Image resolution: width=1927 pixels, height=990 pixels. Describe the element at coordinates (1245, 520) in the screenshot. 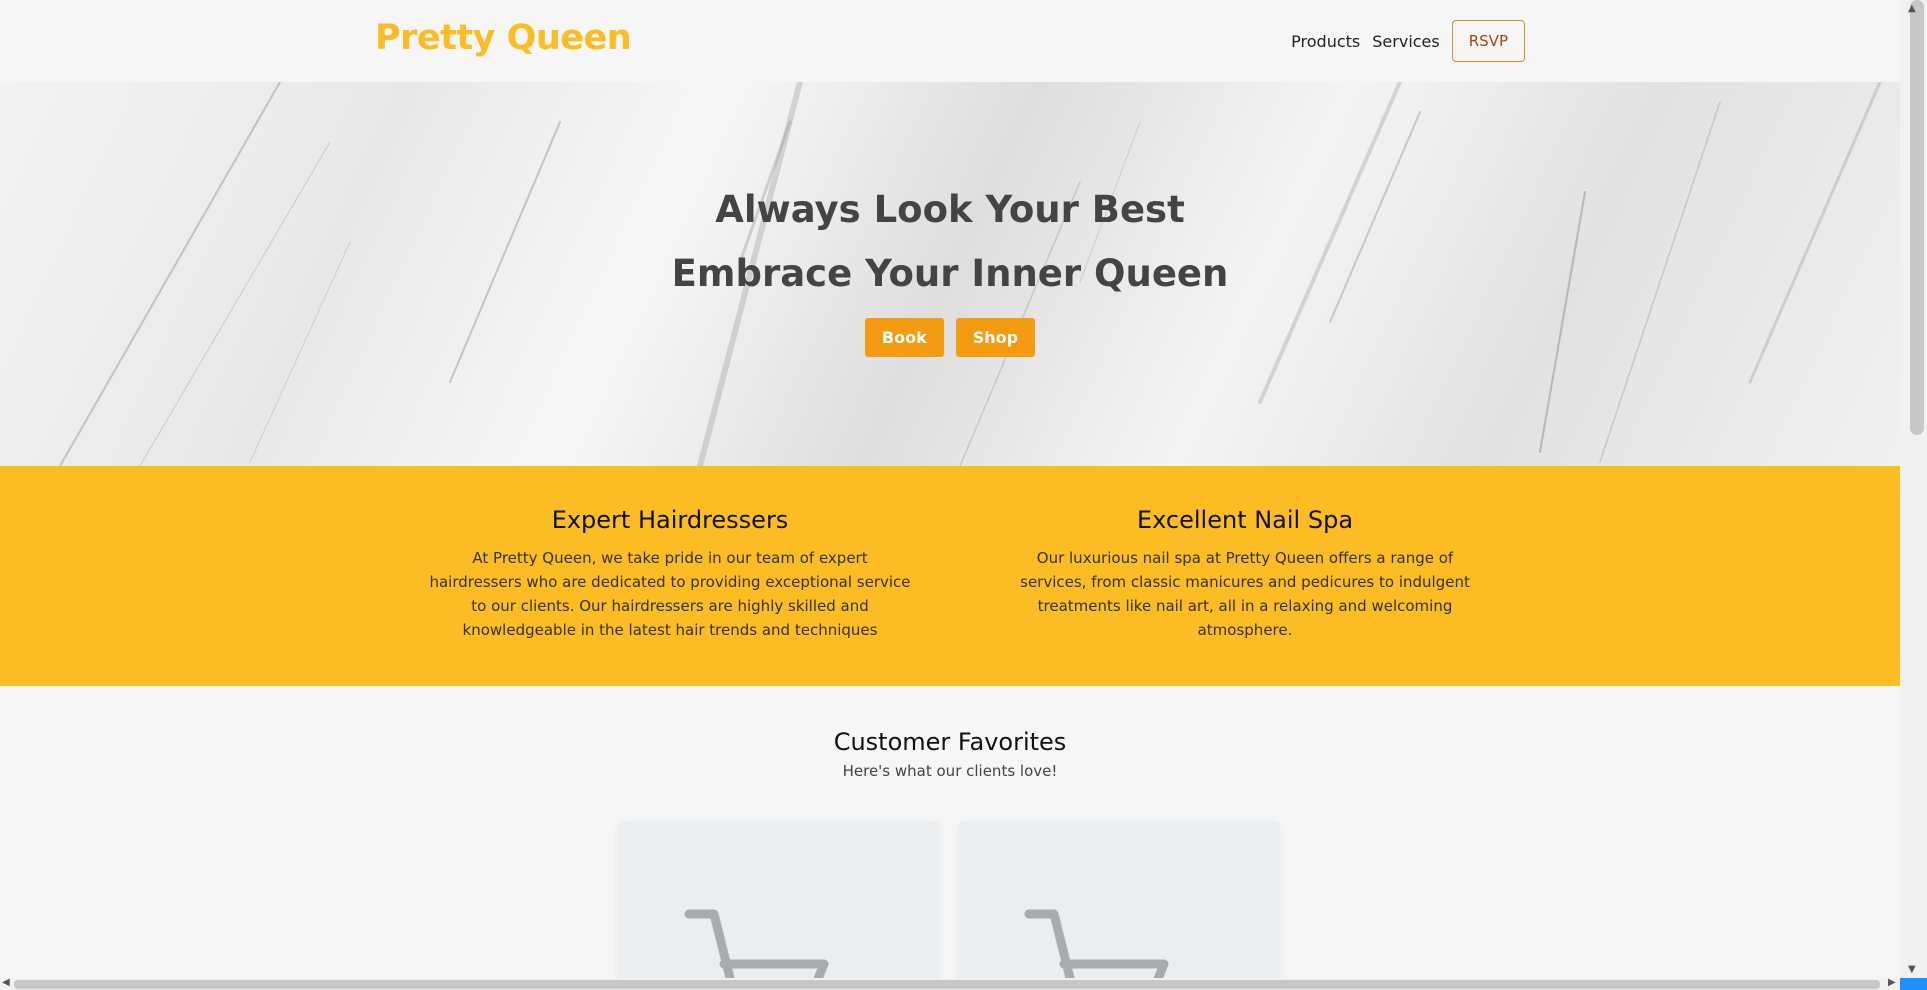

I see `feature-title: Excellent Nail Spa` at that location.